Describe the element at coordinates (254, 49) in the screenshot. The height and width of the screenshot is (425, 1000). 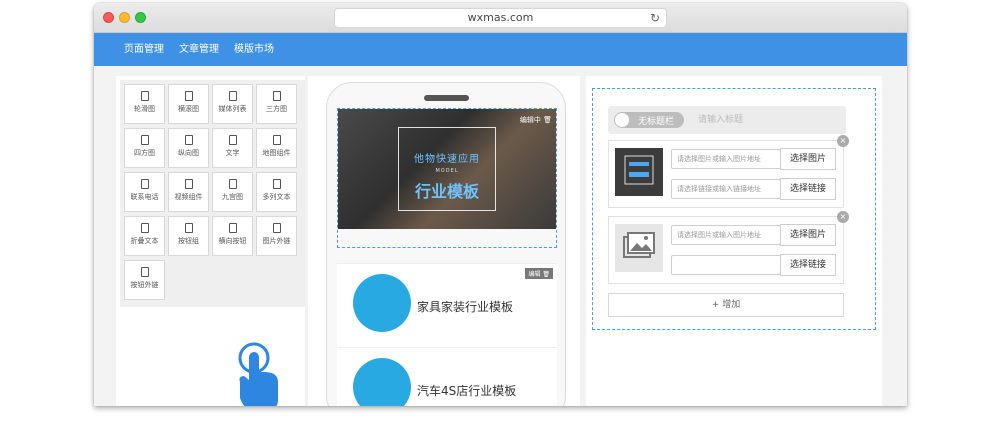
I see `nav-item-template-market: 模版市场` at that location.